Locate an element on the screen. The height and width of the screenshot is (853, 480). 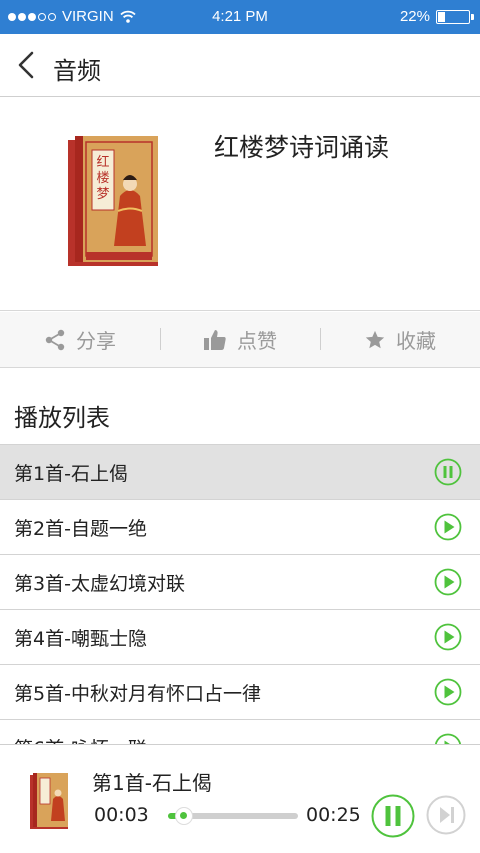
share-button: 分享 is located at coordinates (80, 339).